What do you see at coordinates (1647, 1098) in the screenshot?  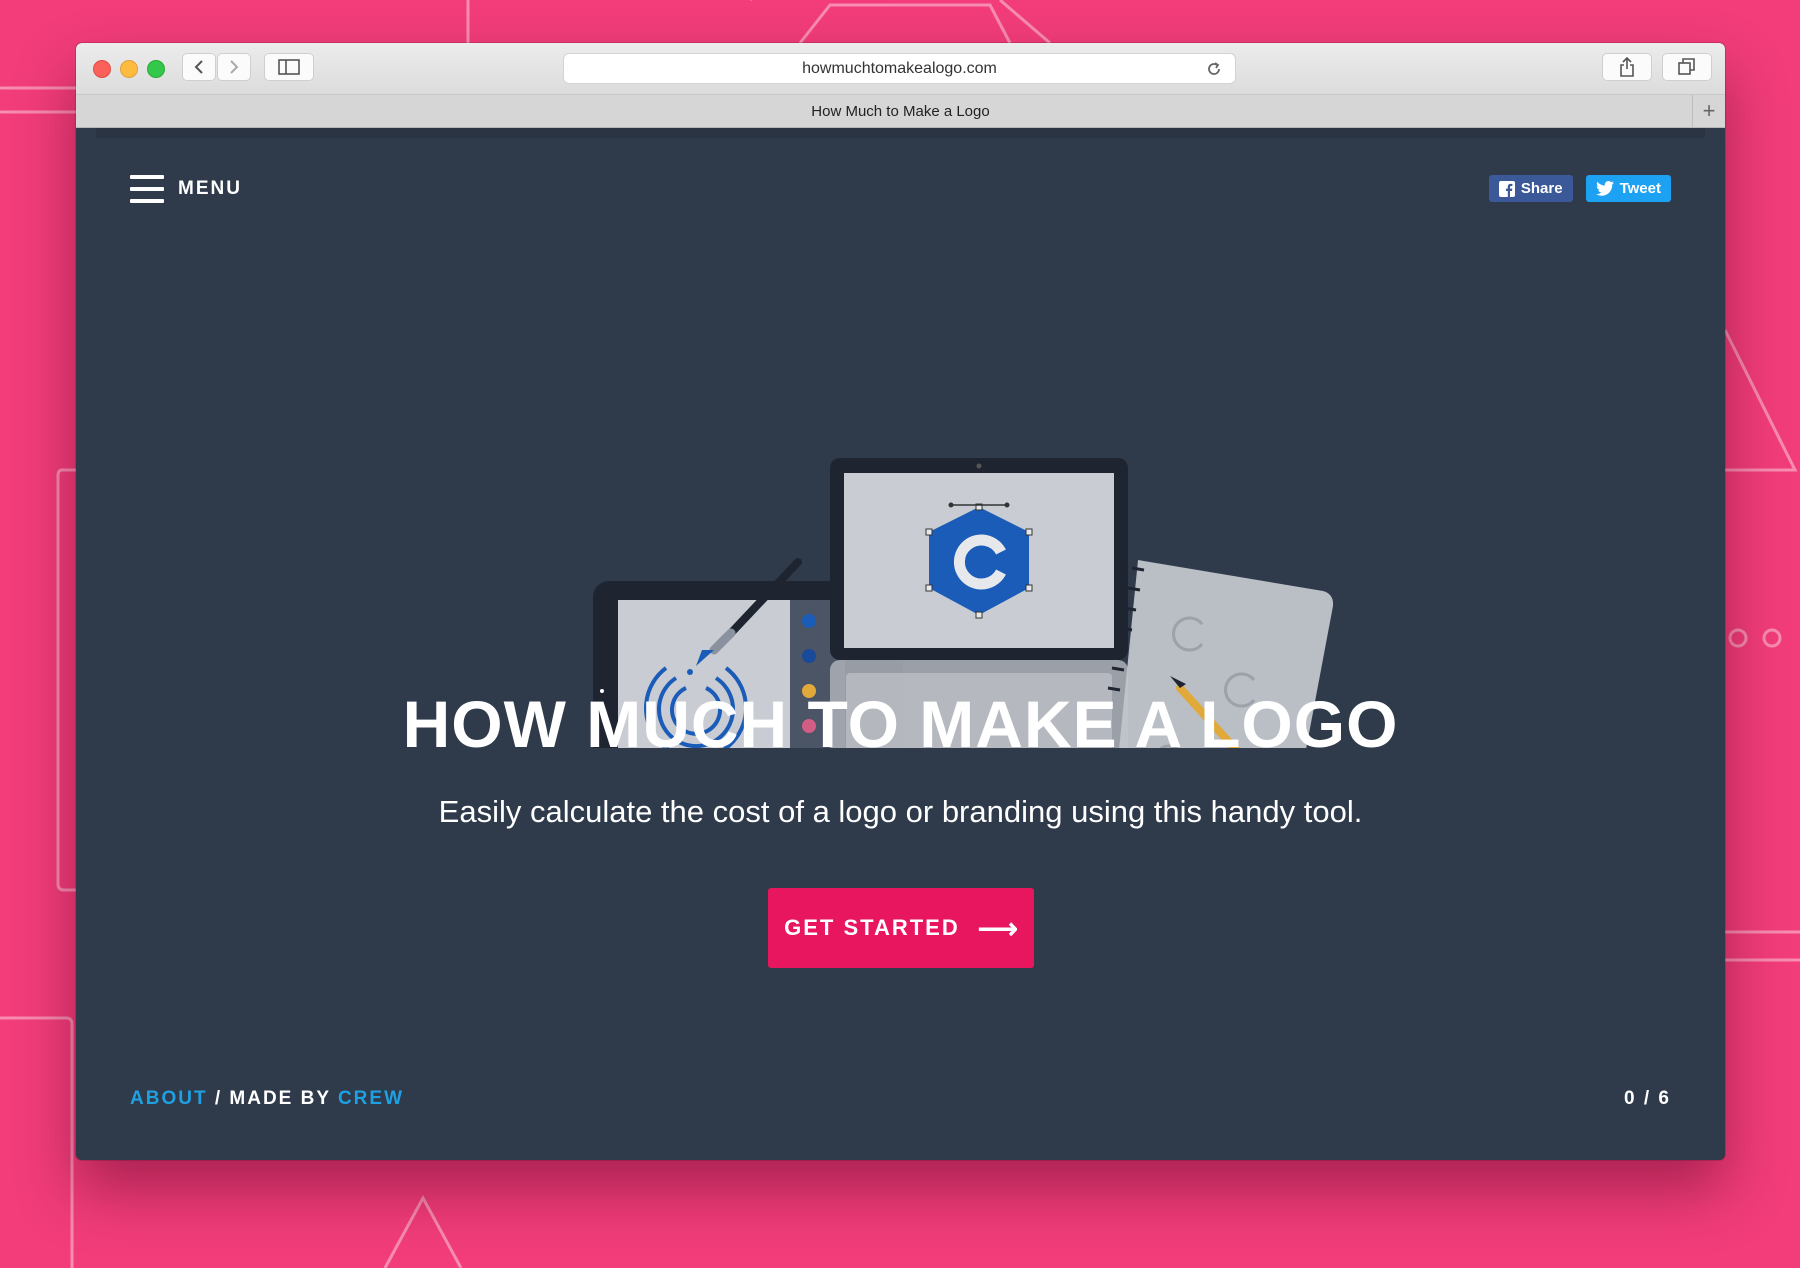 I see `step-progress: 0 / 6` at bounding box center [1647, 1098].